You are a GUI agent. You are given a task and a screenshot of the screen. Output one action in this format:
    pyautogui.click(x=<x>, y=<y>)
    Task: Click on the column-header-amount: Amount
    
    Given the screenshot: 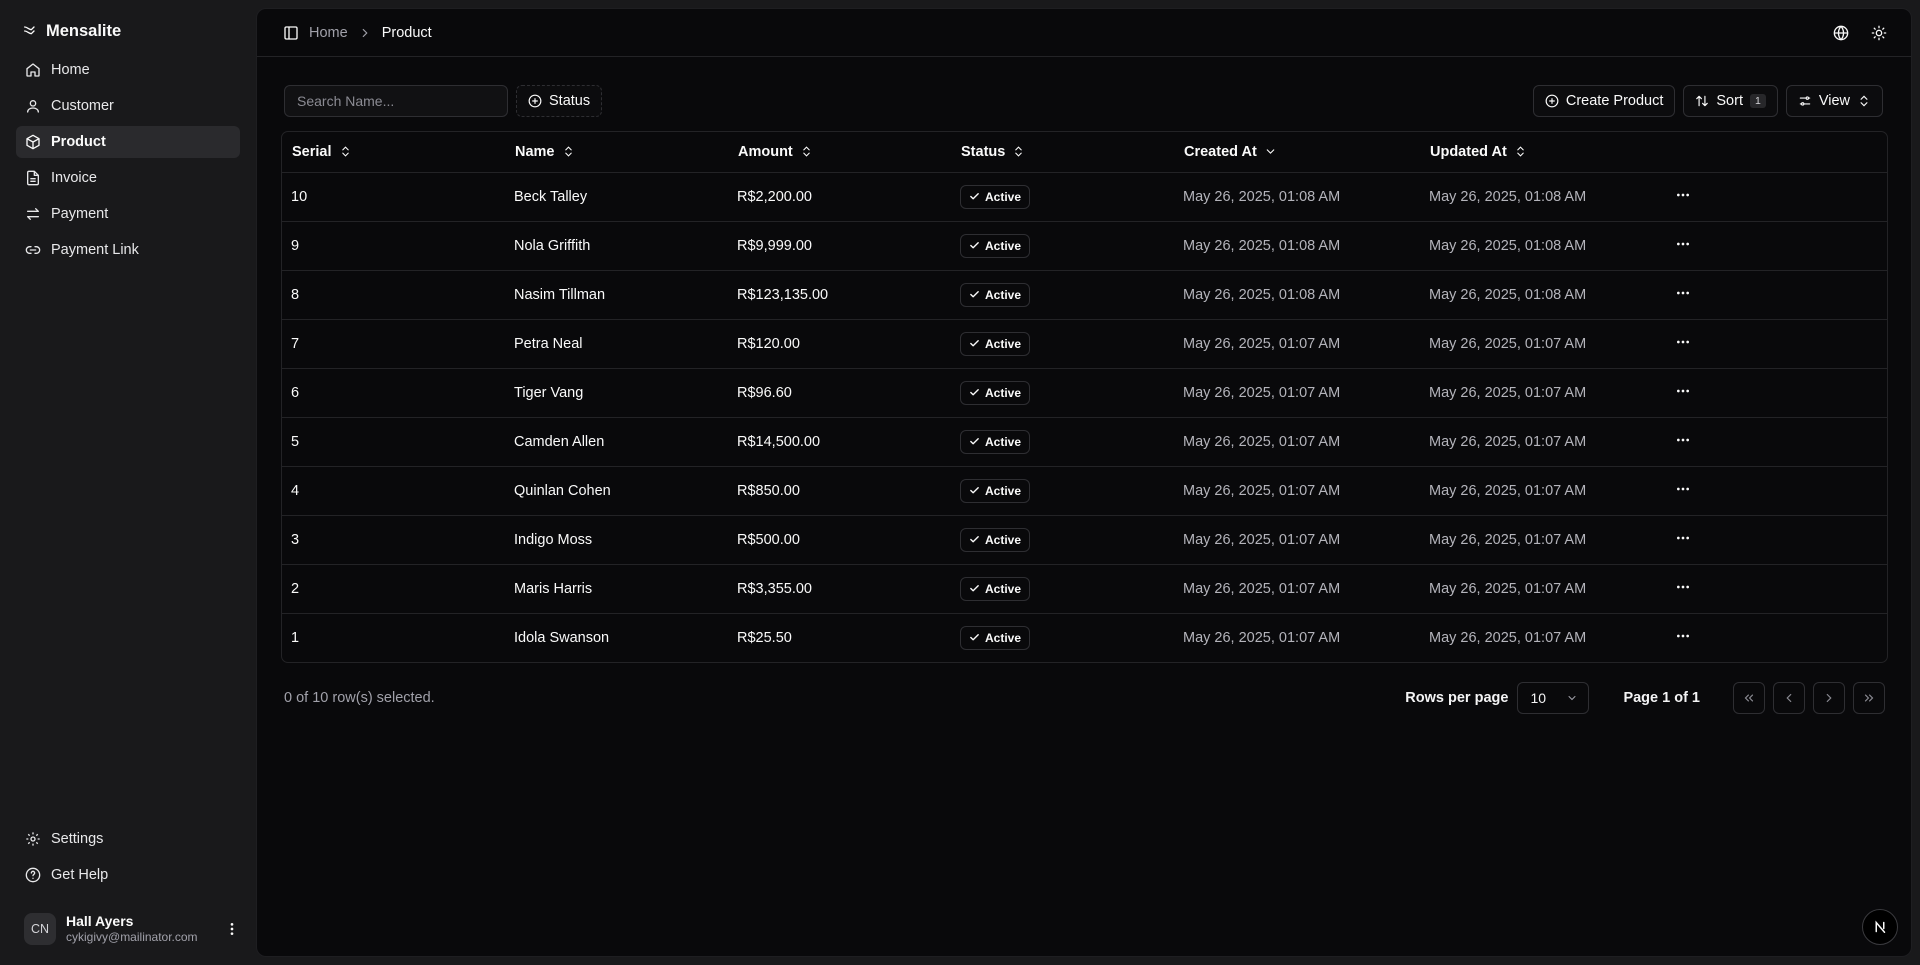 What is the action you would take?
    pyautogui.click(x=839, y=152)
    